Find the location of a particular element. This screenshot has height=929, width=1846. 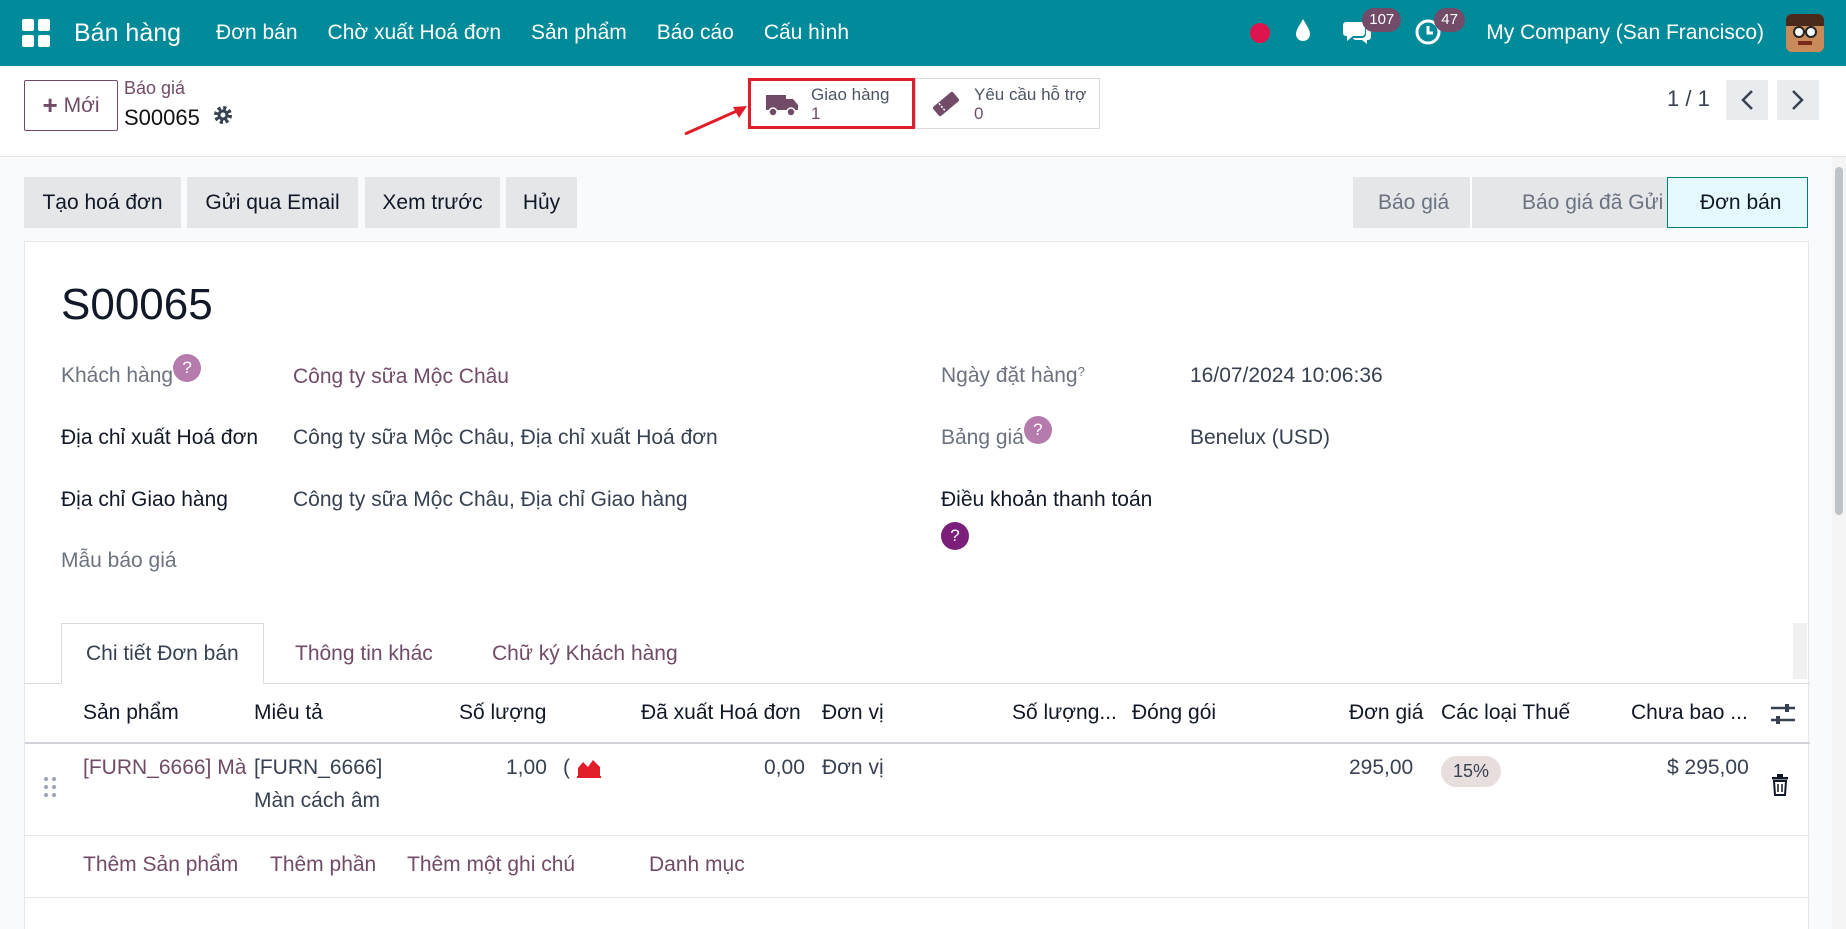

col-taxes: Các loại Thuế is located at coordinates (1505, 713).